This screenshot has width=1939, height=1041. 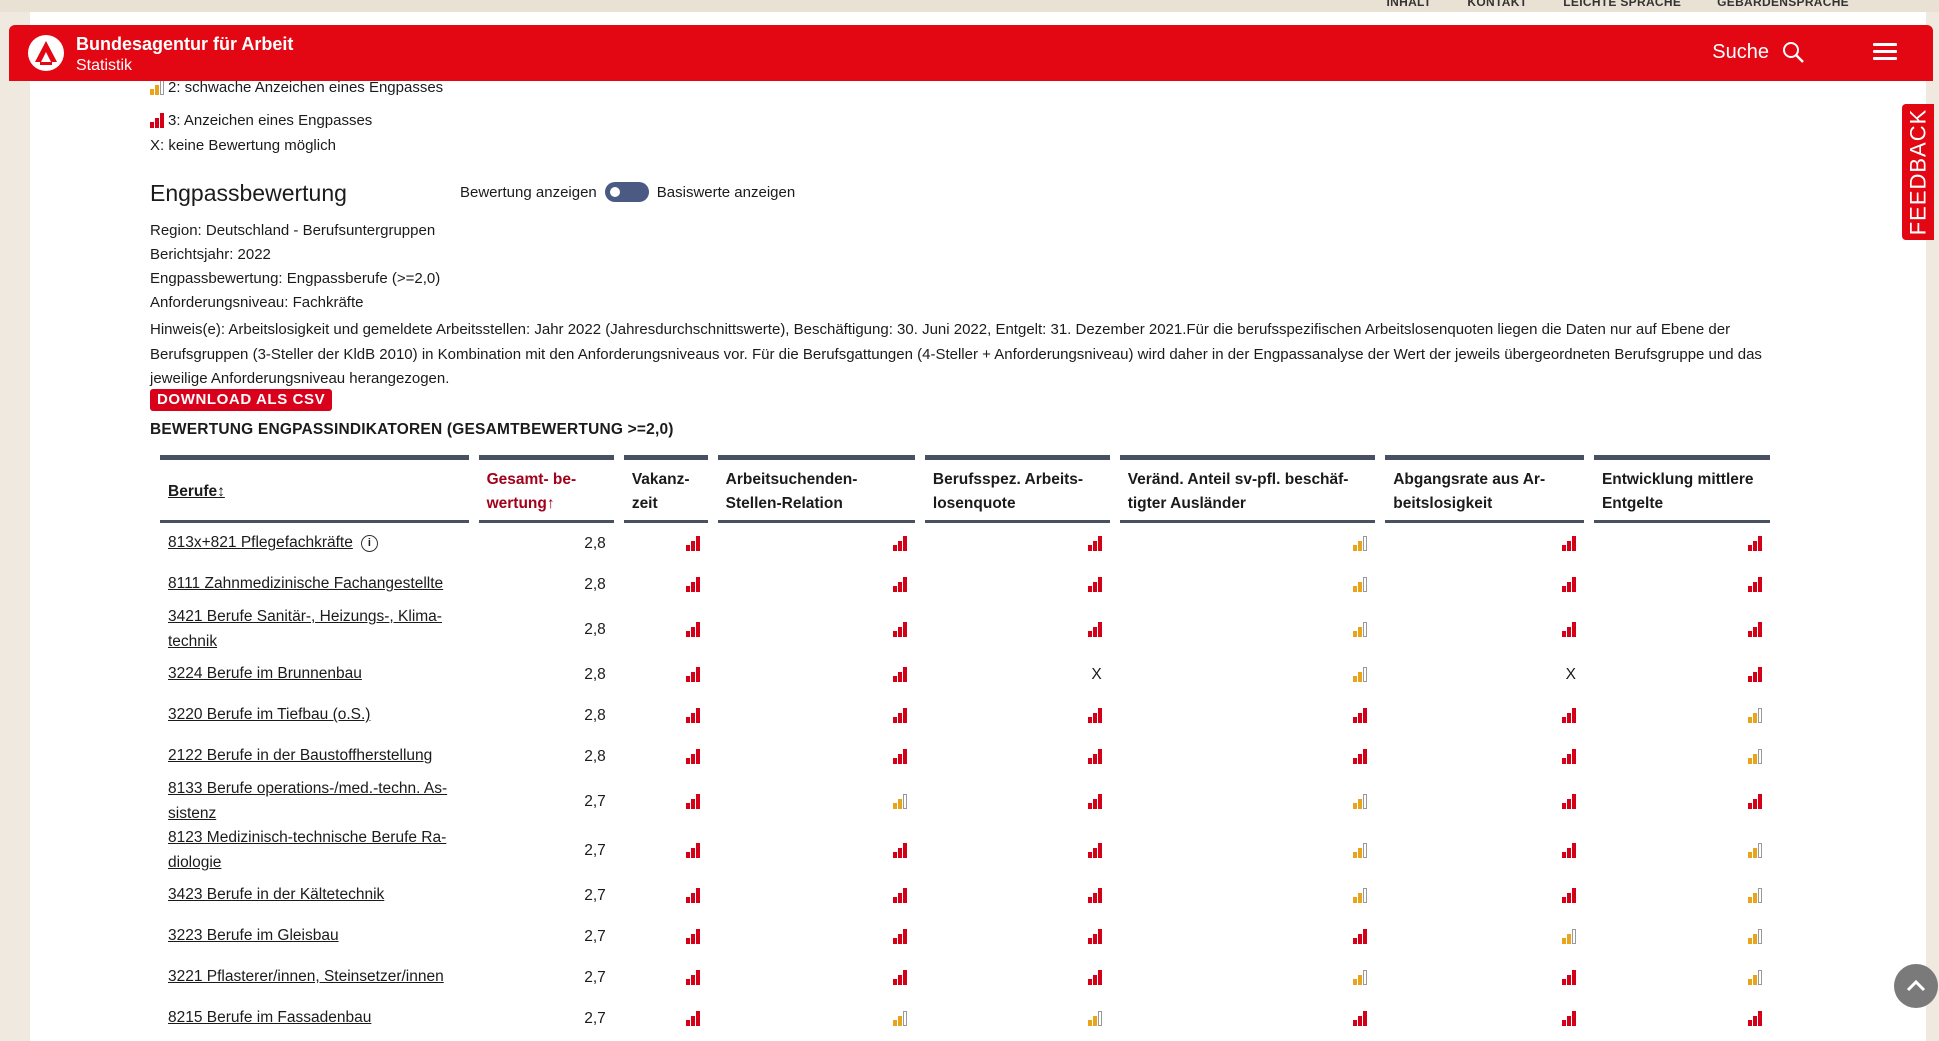 What do you see at coordinates (1622, 4) in the screenshot?
I see `utility-link-leichte-sprache: LEICHTE SPRACHE` at bounding box center [1622, 4].